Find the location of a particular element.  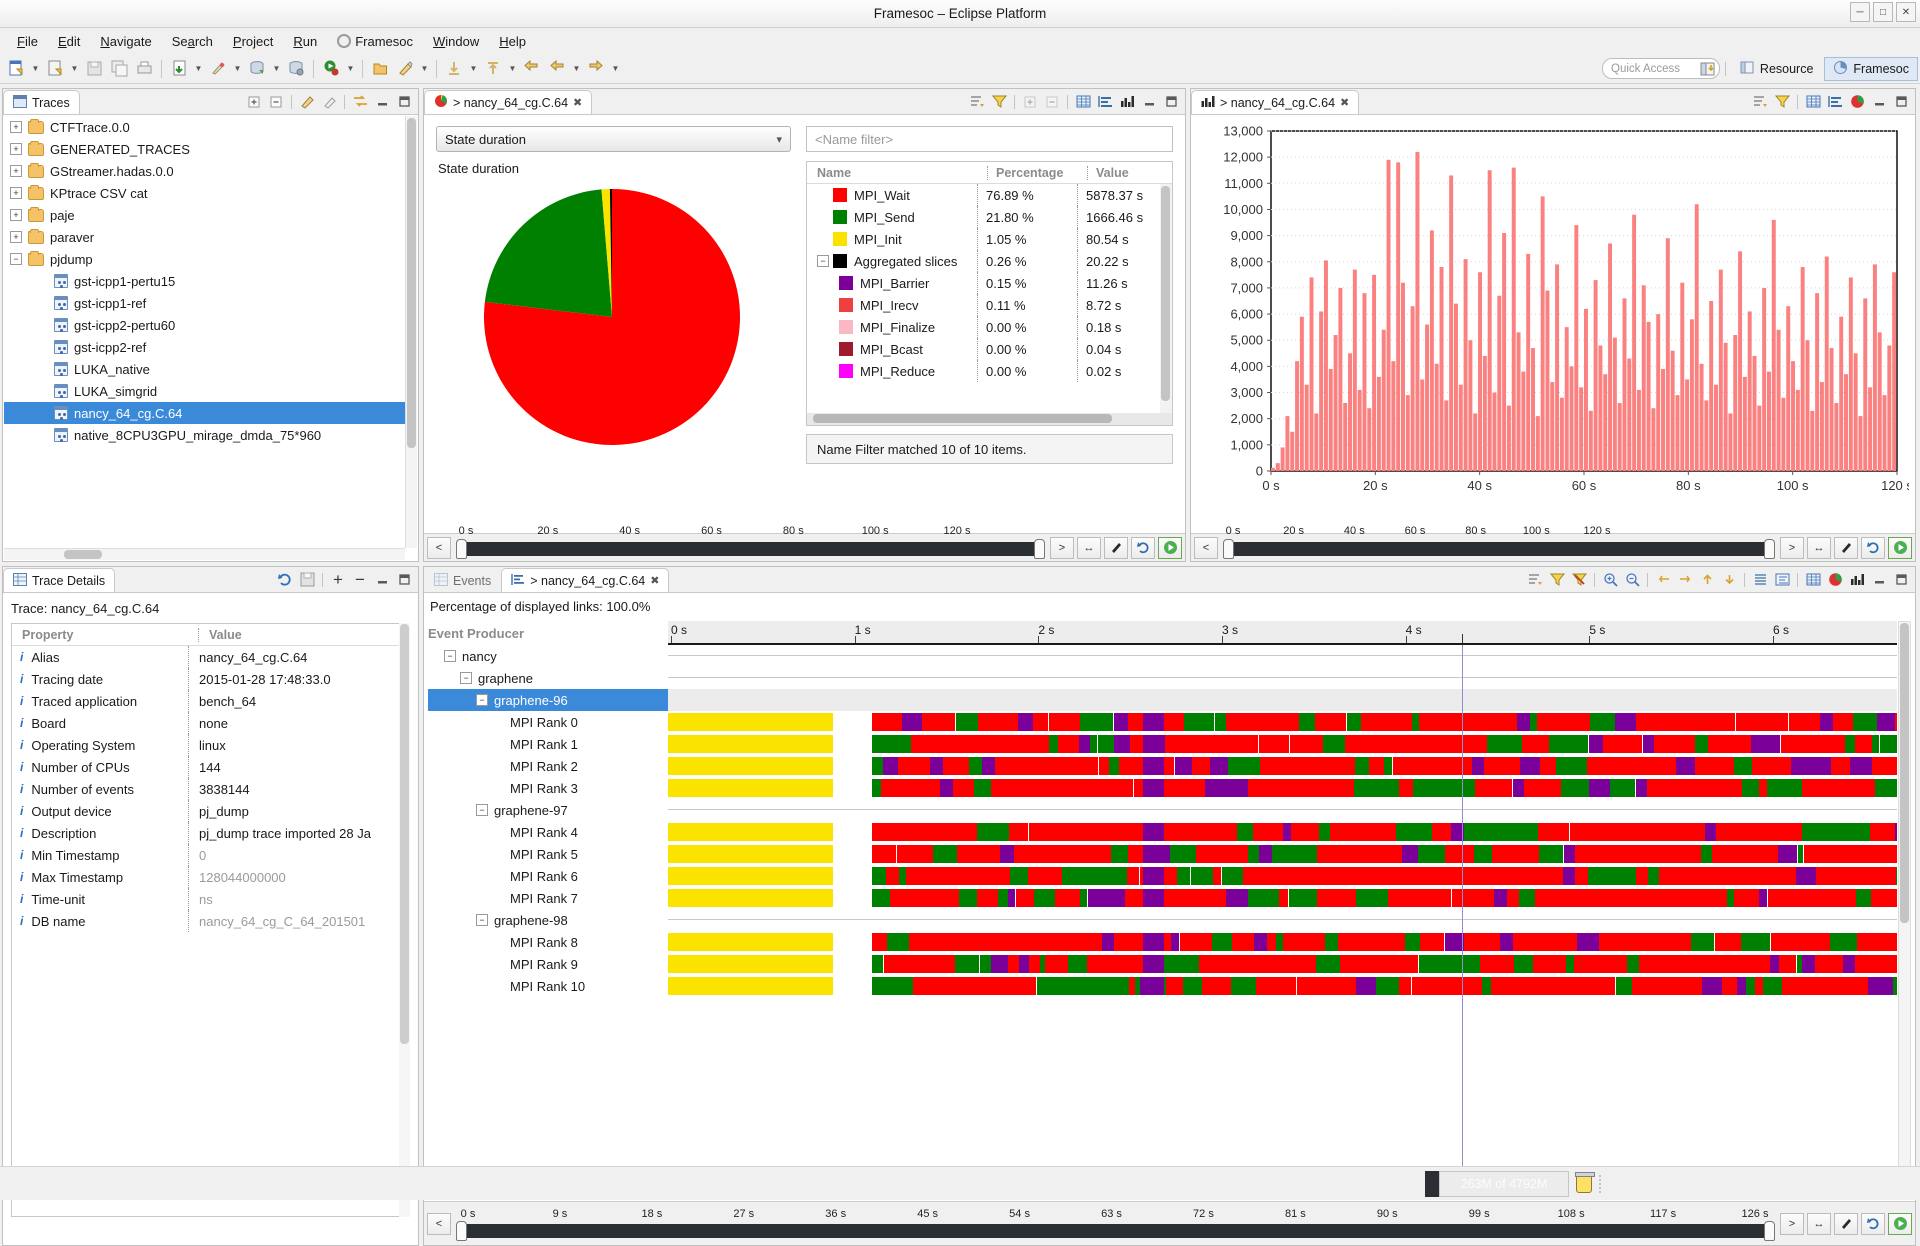

tab-traces: Traces is located at coordinates (41, 102).